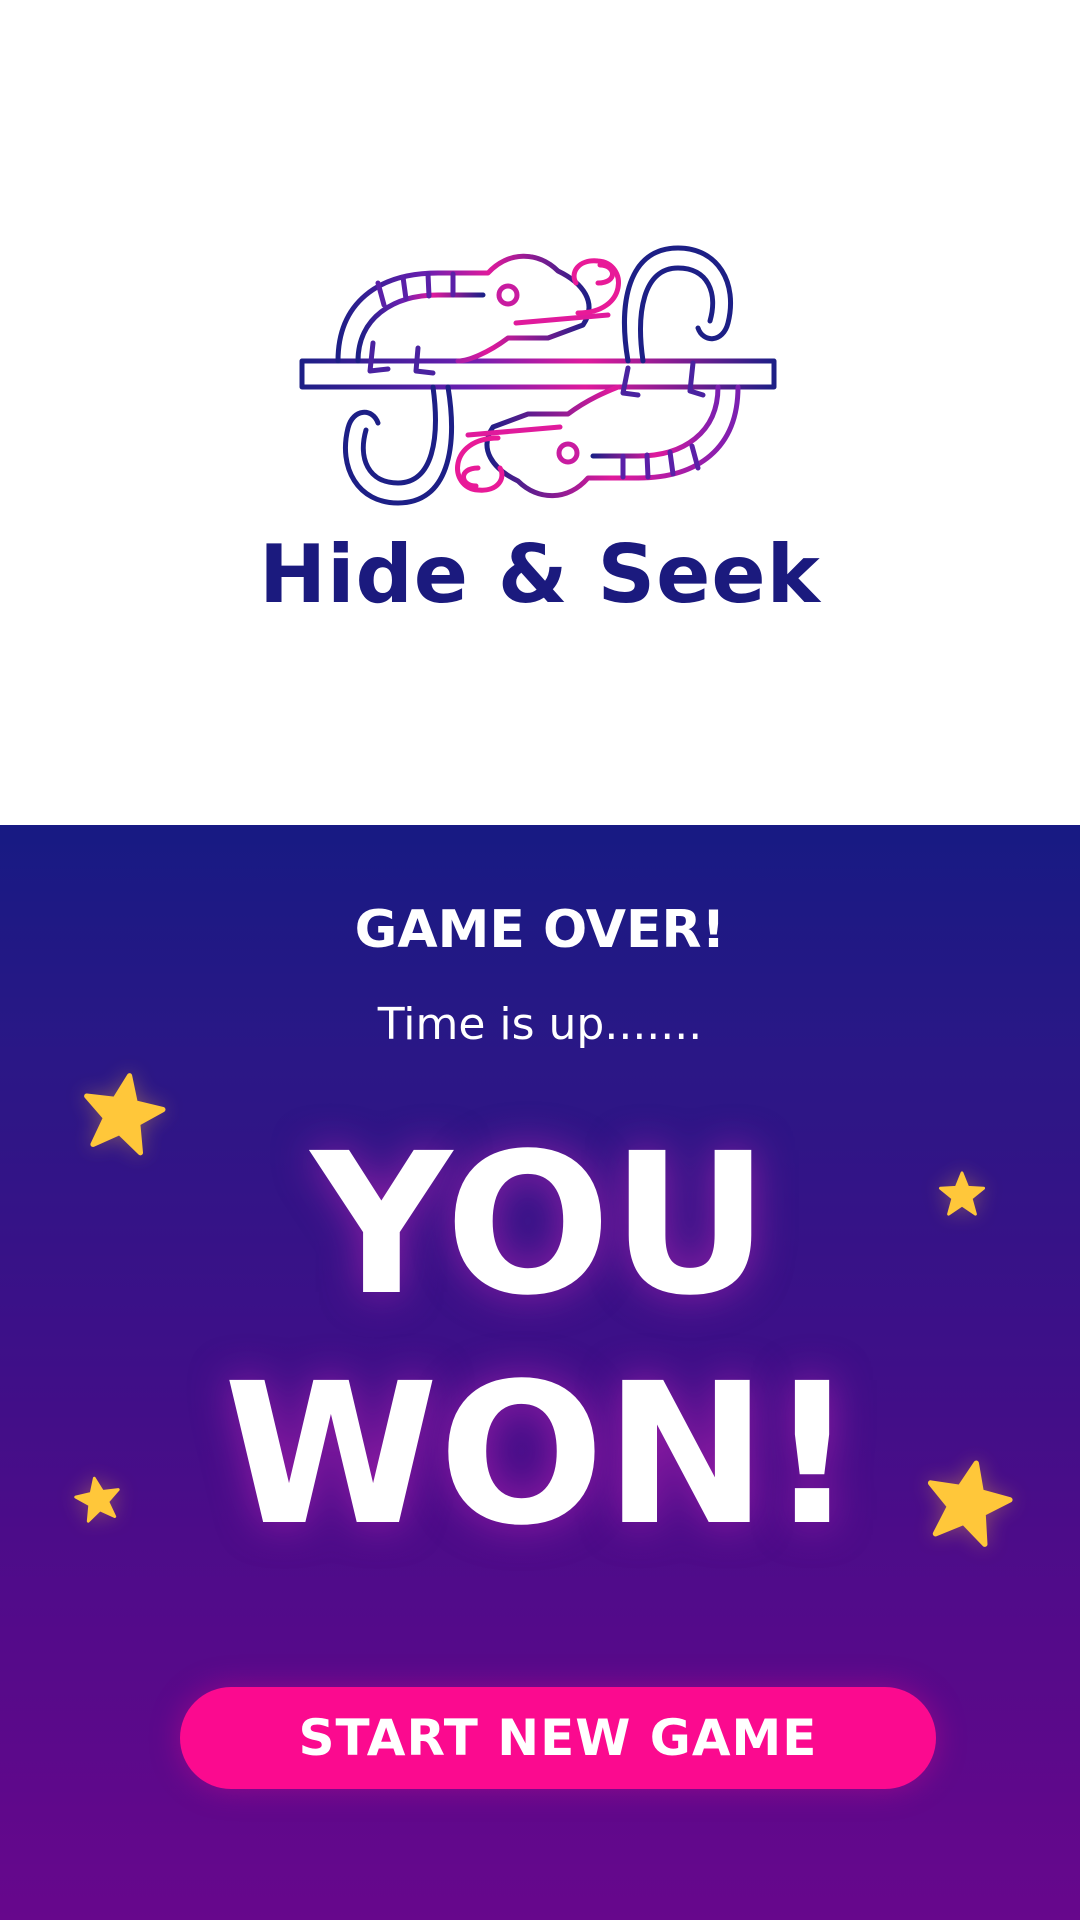  Describe the element at coordinates (540, 1454) in the screenshot. I see `you-won-line-2: WON!` at that location.